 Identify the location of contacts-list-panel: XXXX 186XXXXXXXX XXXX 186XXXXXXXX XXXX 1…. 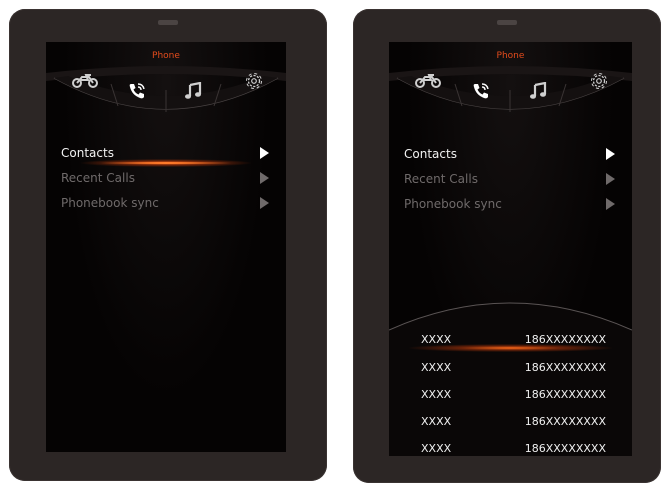
(510, 377).